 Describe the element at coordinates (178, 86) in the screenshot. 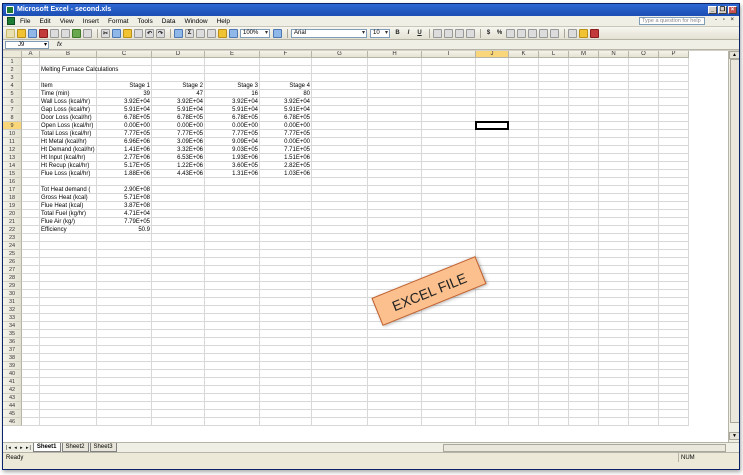

I see `cell-d4: Stage 2` at that location.